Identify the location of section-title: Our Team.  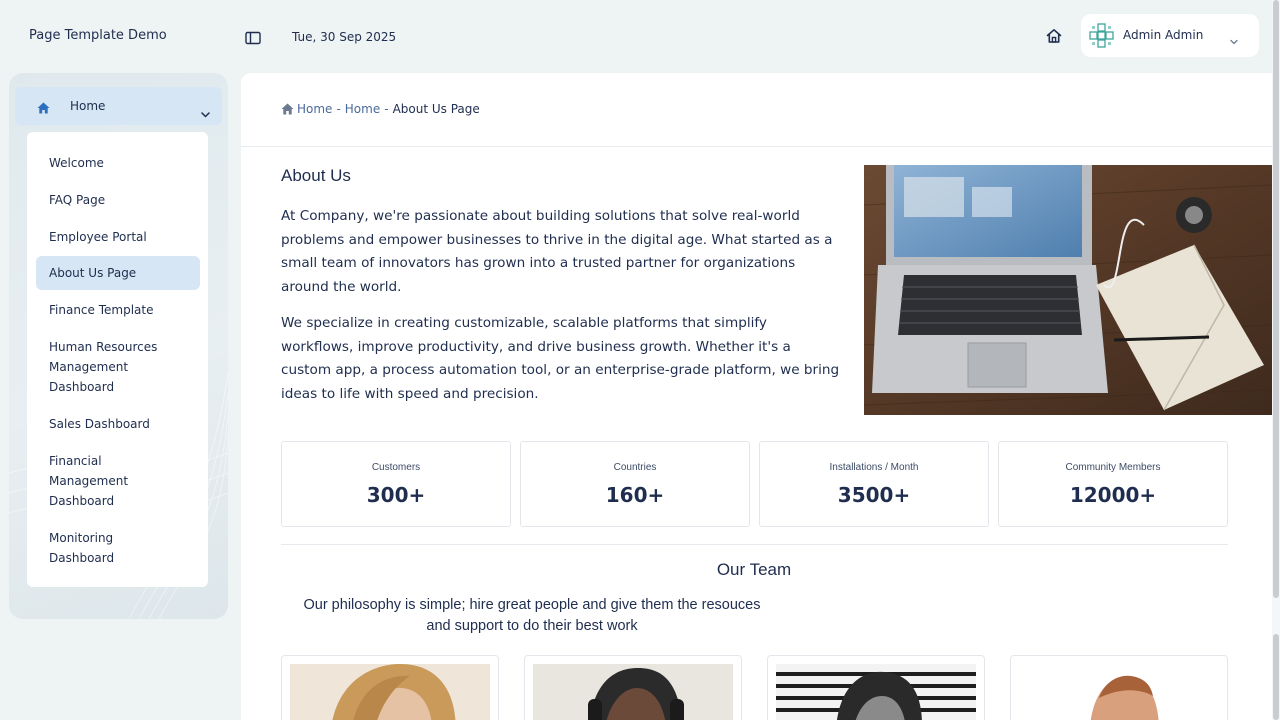
(754, 569).